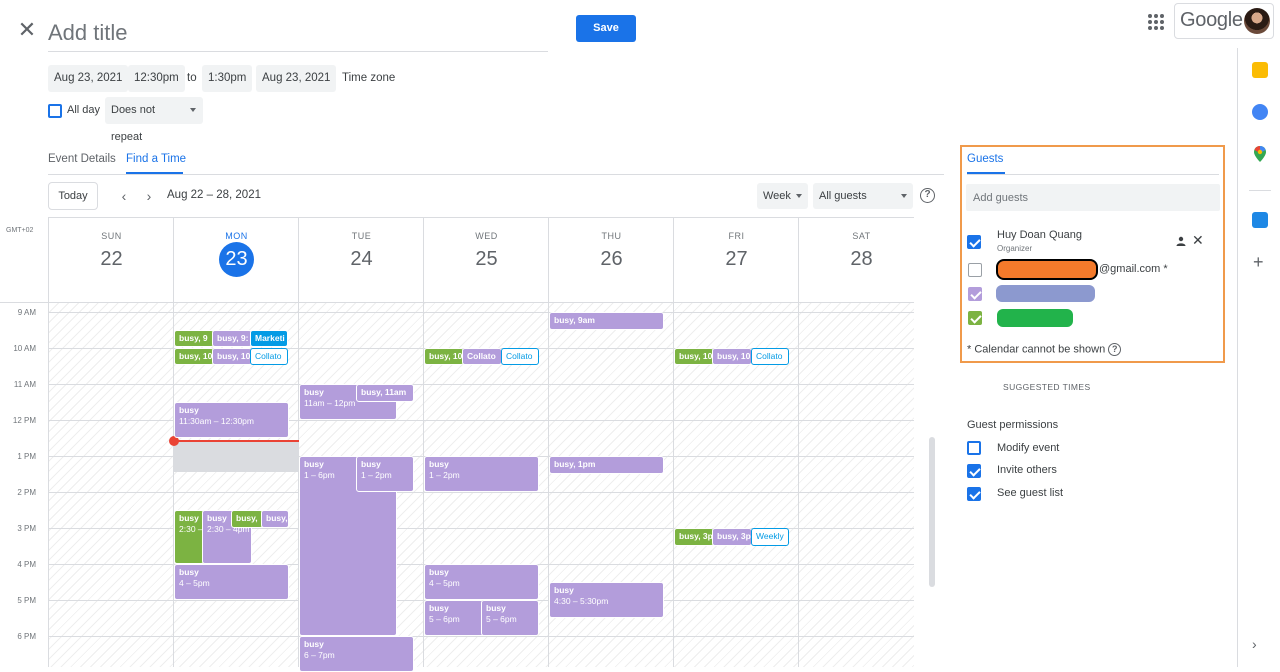  I want to click on side-divider, so click(1260, 190).